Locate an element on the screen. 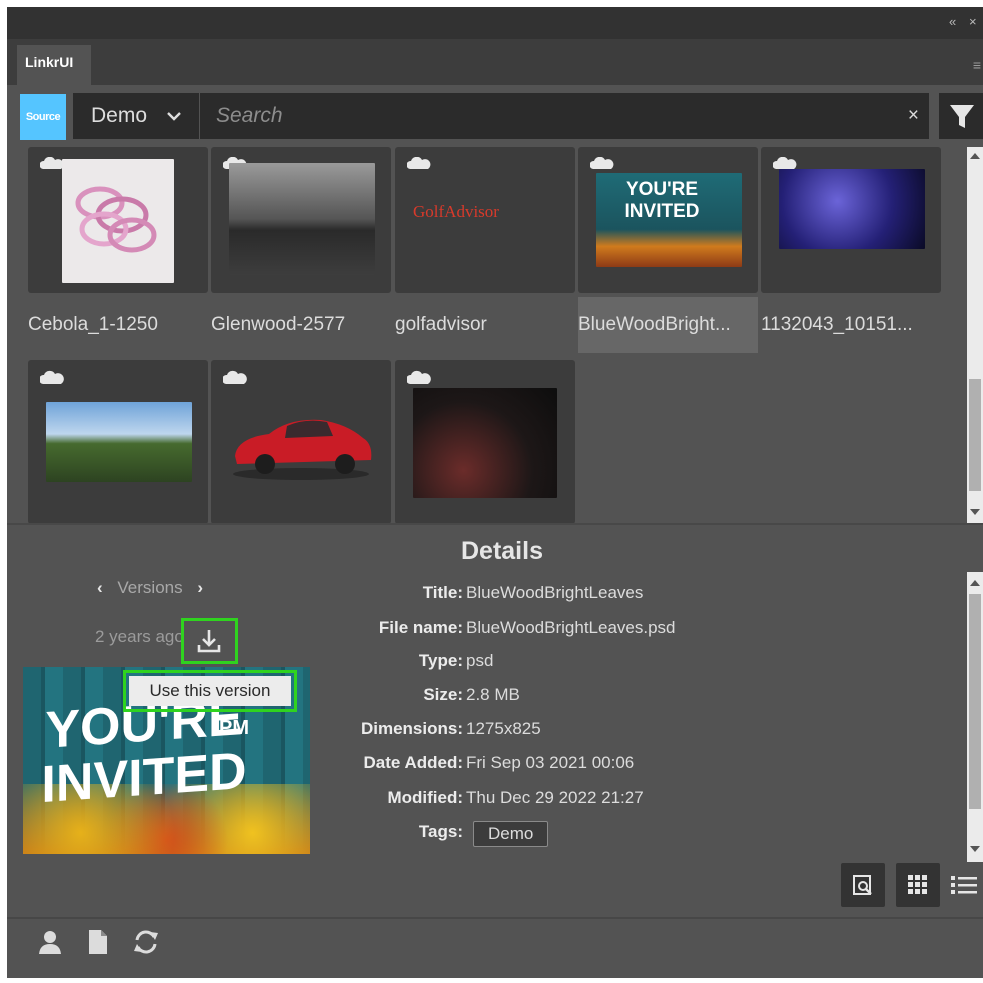  details-scrollbar is located at coordinates (975, 717).